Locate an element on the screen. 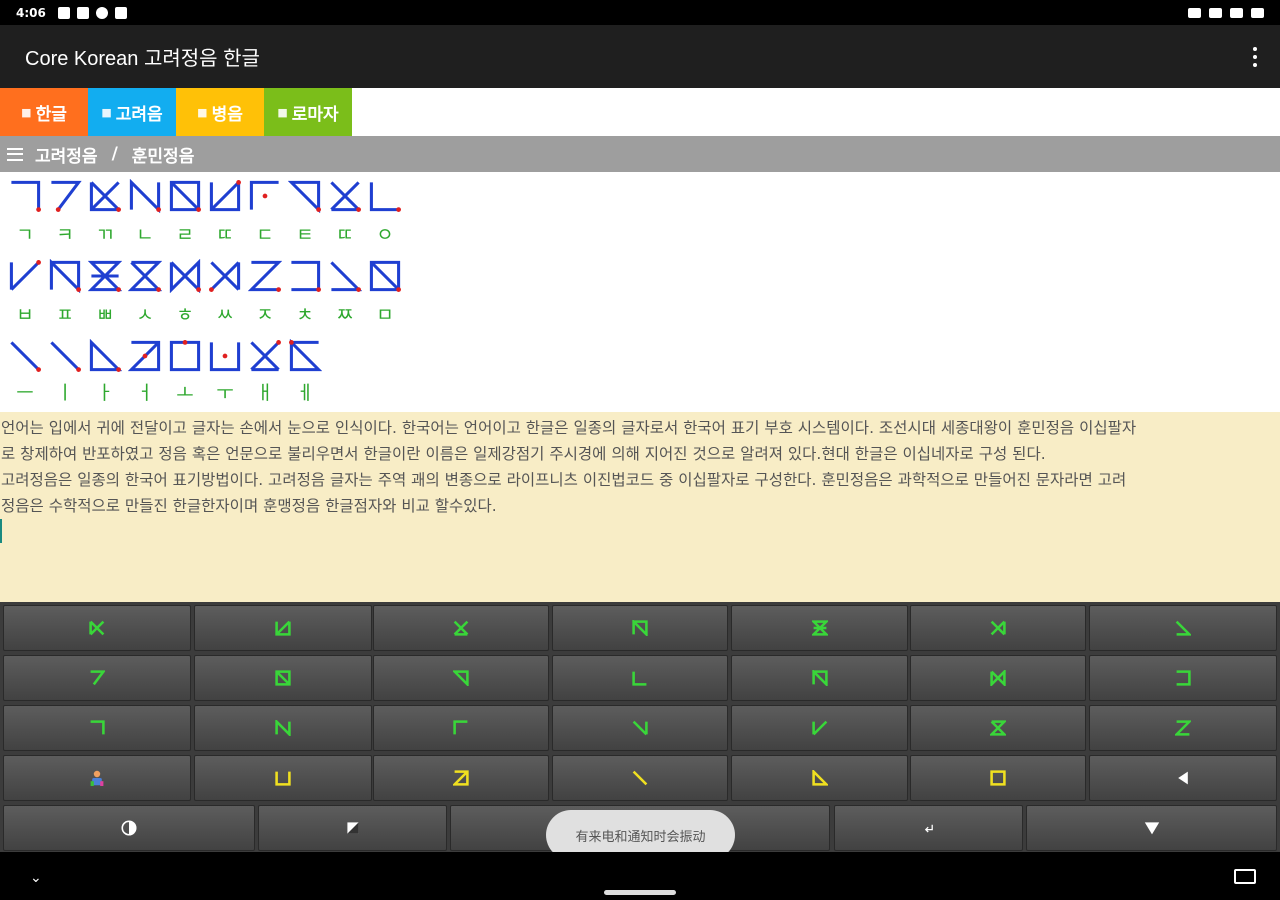 The image size is (1280, 900). key-icon is located at coordinates (1194, 12).